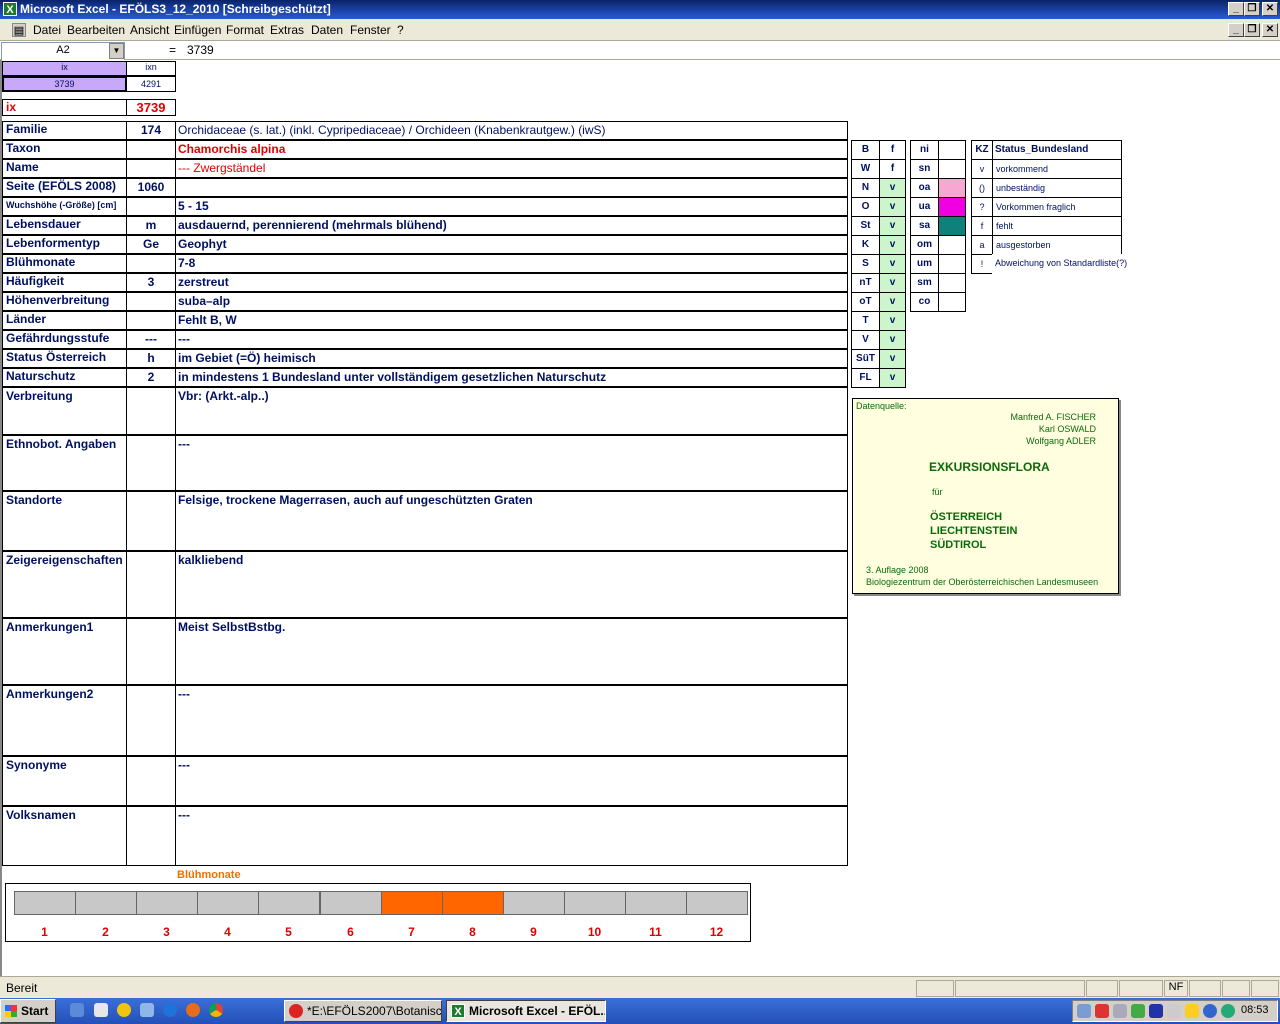  I want to click on status-desc: Abweichung von Standardliste(?), so click(1059, 264).